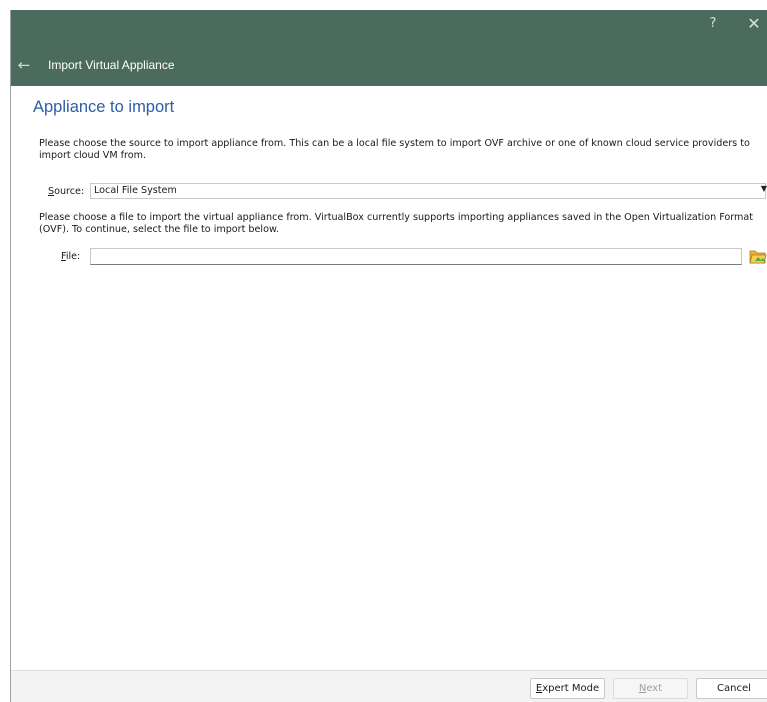 The width and height of the screenshot is (767, 702). Describe the element at coordinates (104, 107) in the screenshot. I see `page-title: Appliance to import` at that location.